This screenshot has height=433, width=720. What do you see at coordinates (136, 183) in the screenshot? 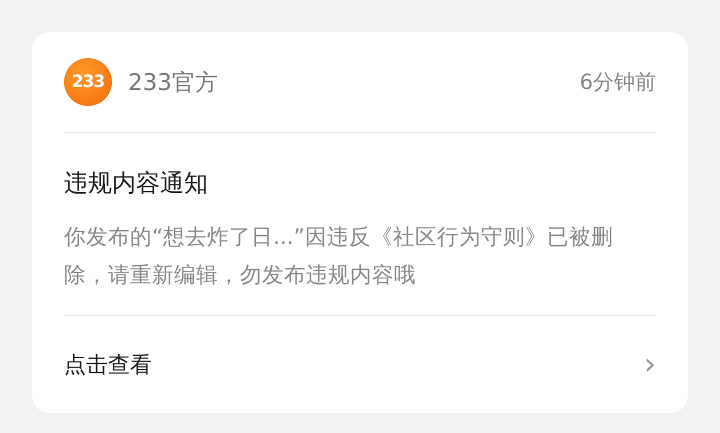
I see `notice-title: 违规内容通知` at bounding box center [136, 183].